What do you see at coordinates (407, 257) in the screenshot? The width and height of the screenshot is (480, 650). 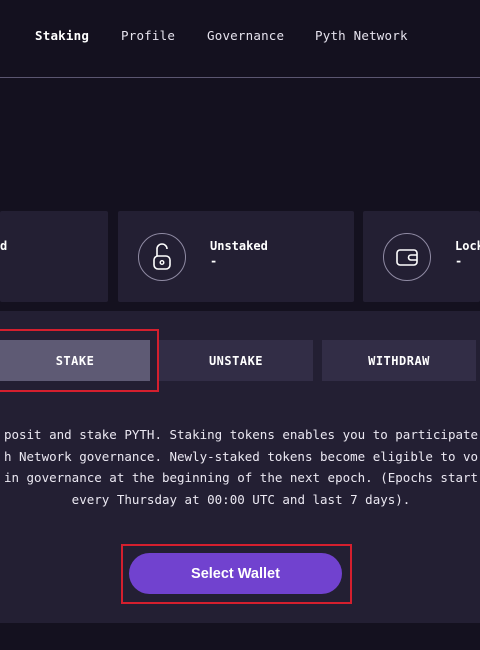 I see `wallet-icon` at bounding box center [407, 257].